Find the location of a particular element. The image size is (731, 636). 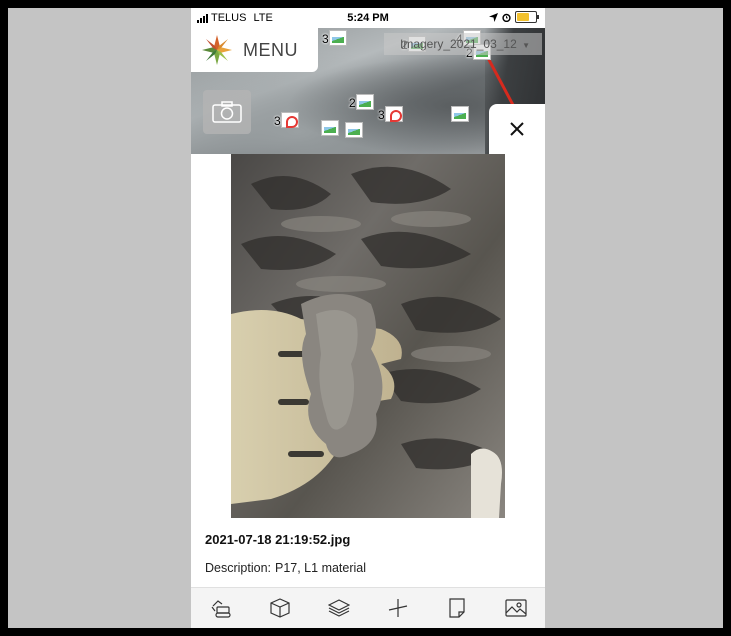

excavator-icon is located at coordinates (221, 609).